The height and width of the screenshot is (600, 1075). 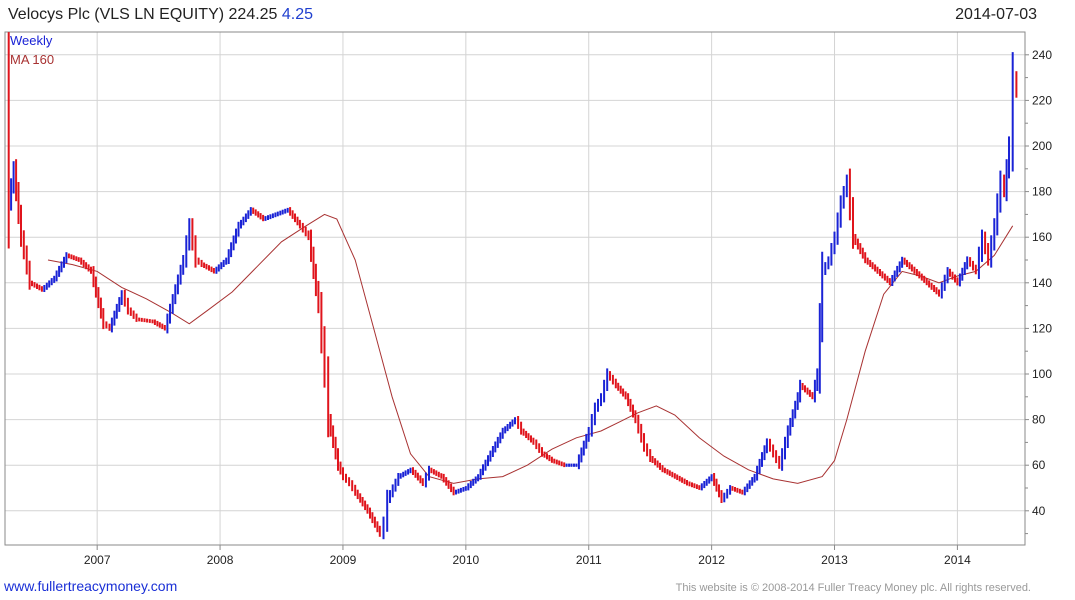 What do you see at coordinates (1039, 465) in the screenshot?
I see `y-tick-label: 60` at bounding box center [1039, 465].